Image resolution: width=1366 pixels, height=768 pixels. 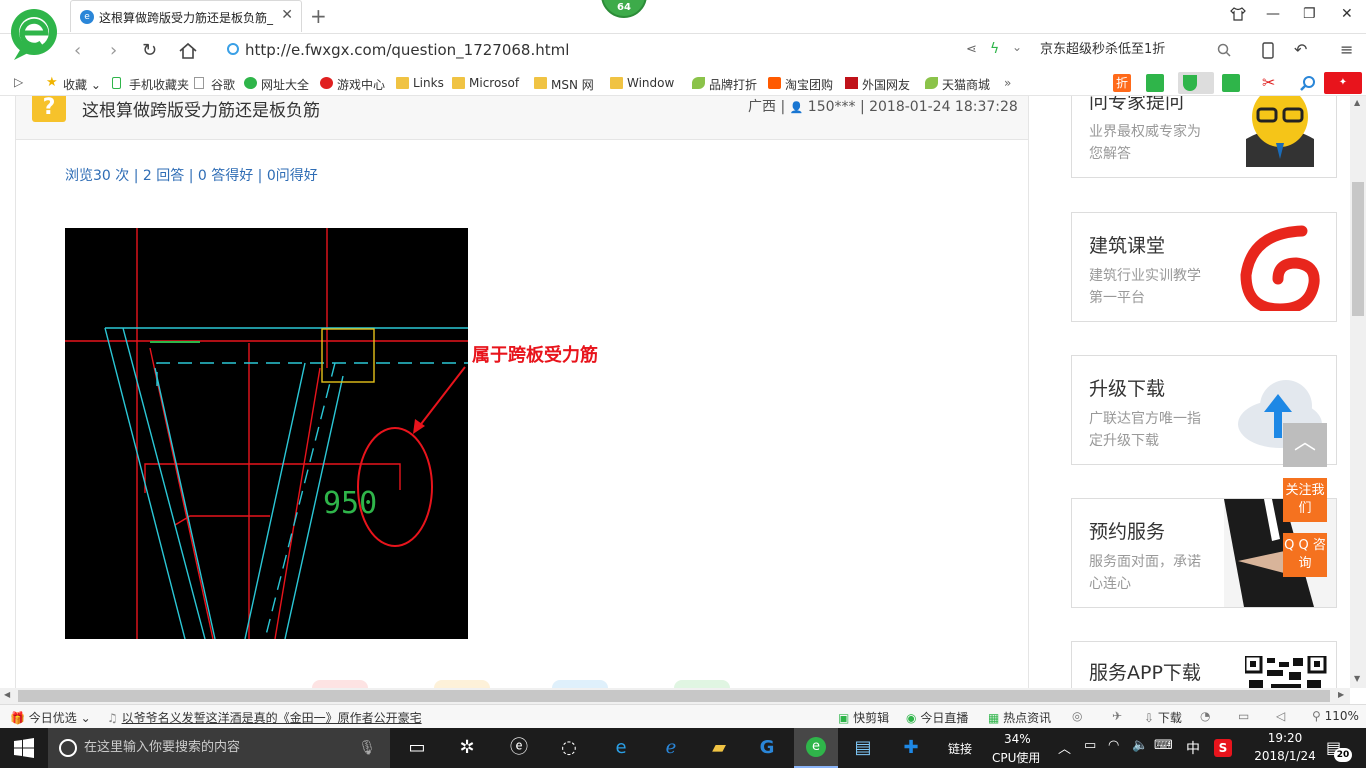 What do you see at coordinates (1309, 14) in the screenshot?
I see `restore-button: ❐` at bounding box center [1309, 14].